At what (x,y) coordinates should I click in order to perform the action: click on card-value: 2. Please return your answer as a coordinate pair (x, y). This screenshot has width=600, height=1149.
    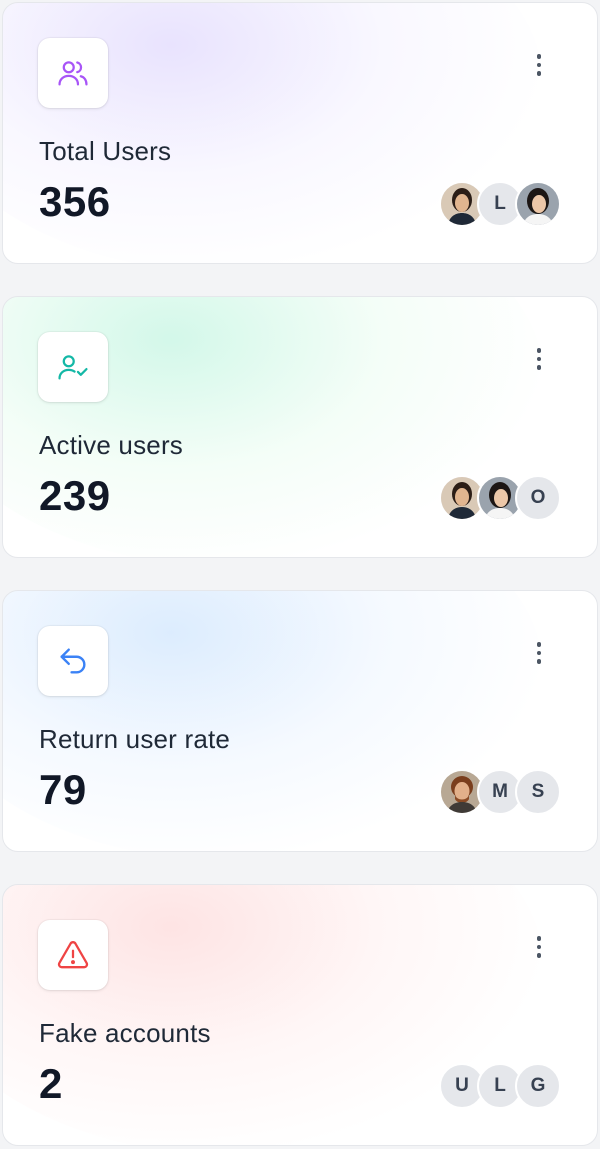
    Looking at the image, I should click on (51, 1083).